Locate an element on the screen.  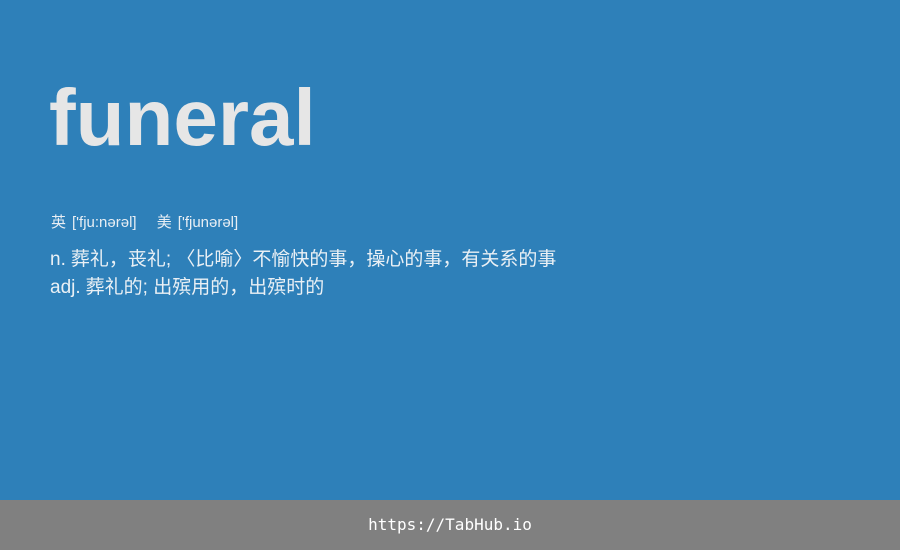
phonetic-us: 美 ['fjunərəl] is located at coordinates (197, 223).